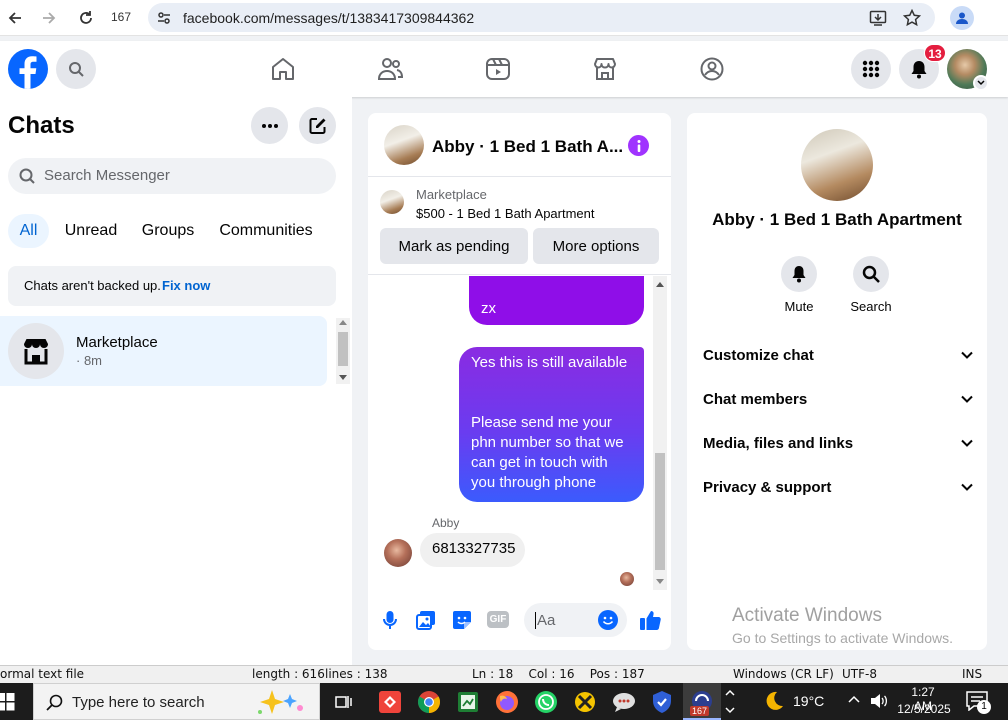  Describe the element at coordinates (879, 701) in the screenshot. I see `speaker-icon` at that location.